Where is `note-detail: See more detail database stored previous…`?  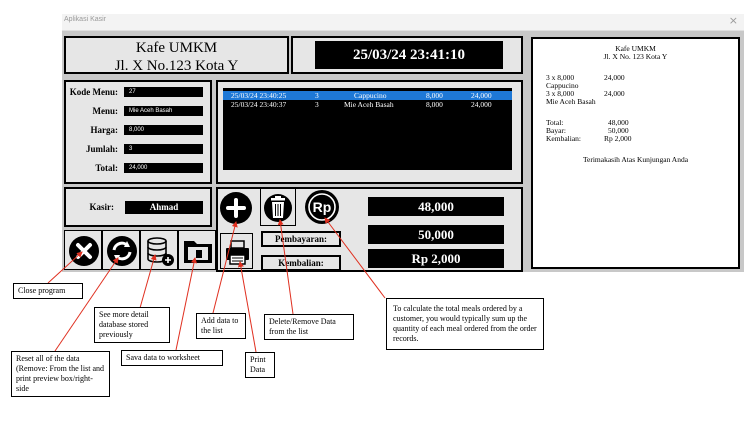 note-detail: See more detail database stored previous… is located at coordinates (132, 325).